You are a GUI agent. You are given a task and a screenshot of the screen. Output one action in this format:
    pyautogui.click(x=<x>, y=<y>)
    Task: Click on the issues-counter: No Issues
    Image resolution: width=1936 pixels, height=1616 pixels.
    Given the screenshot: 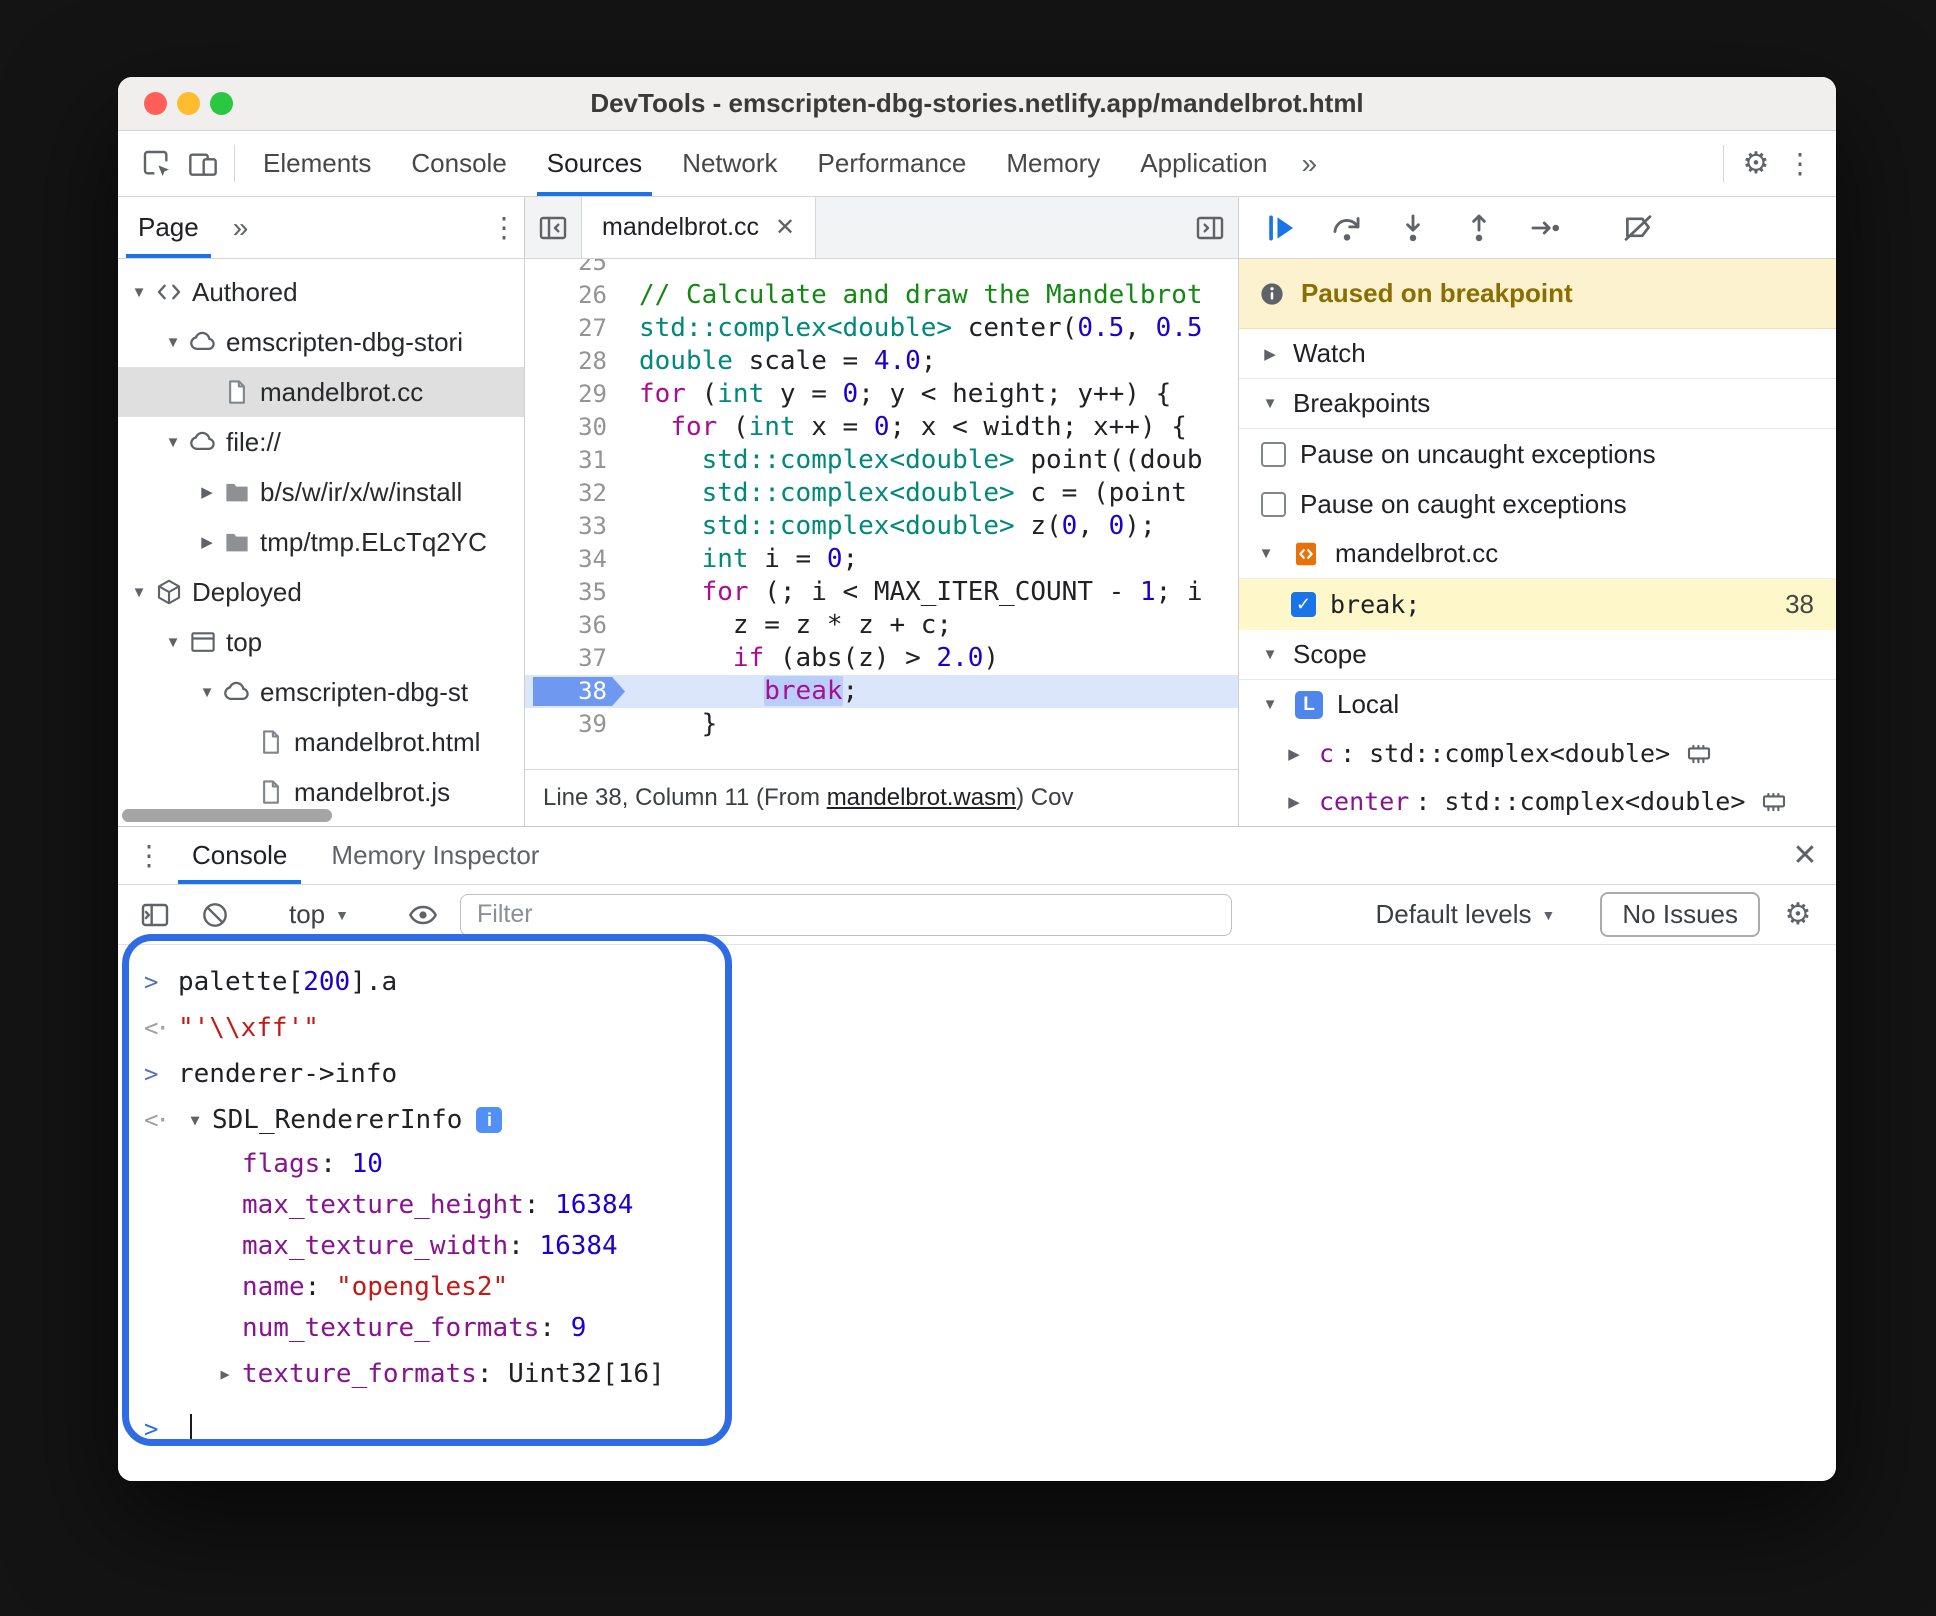 What is the action you would take?
    pyautogui.click(x=1680, y=914)
    